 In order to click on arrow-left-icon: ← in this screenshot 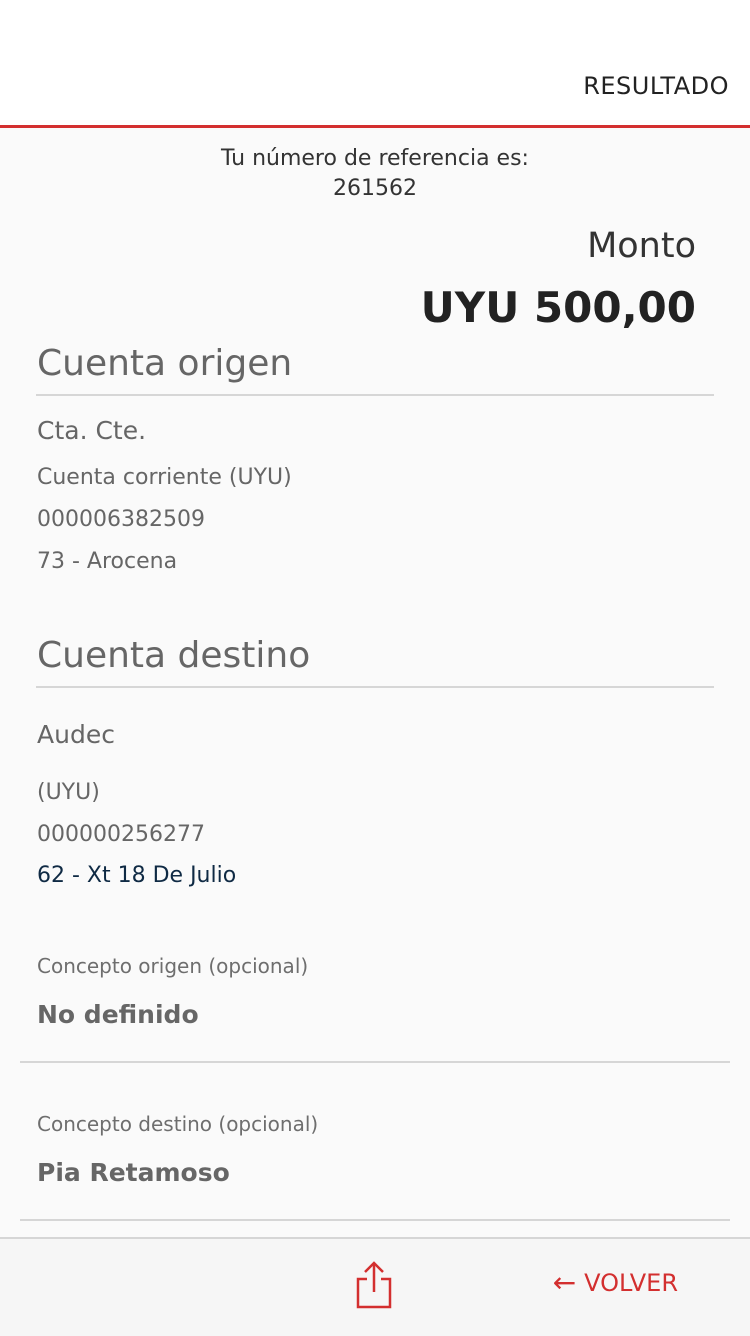, I will do `click(564, 1282)`.